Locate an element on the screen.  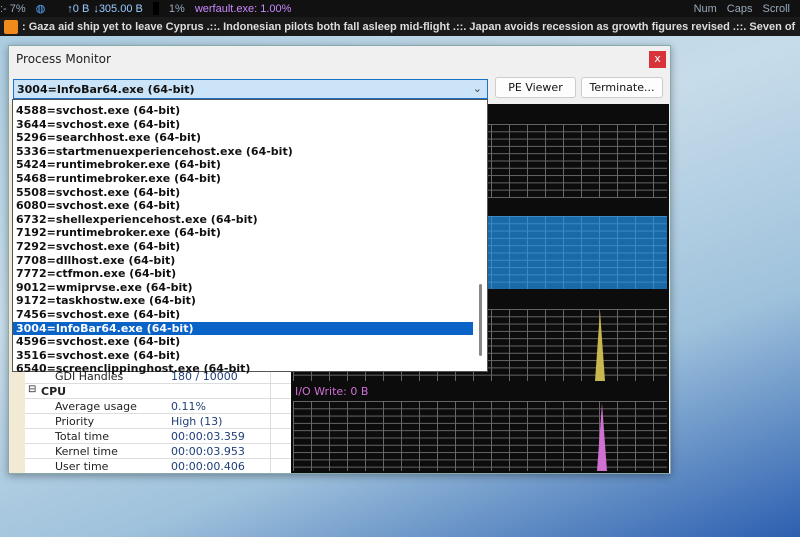
io-read-spike is located at coordinates (600, 346).